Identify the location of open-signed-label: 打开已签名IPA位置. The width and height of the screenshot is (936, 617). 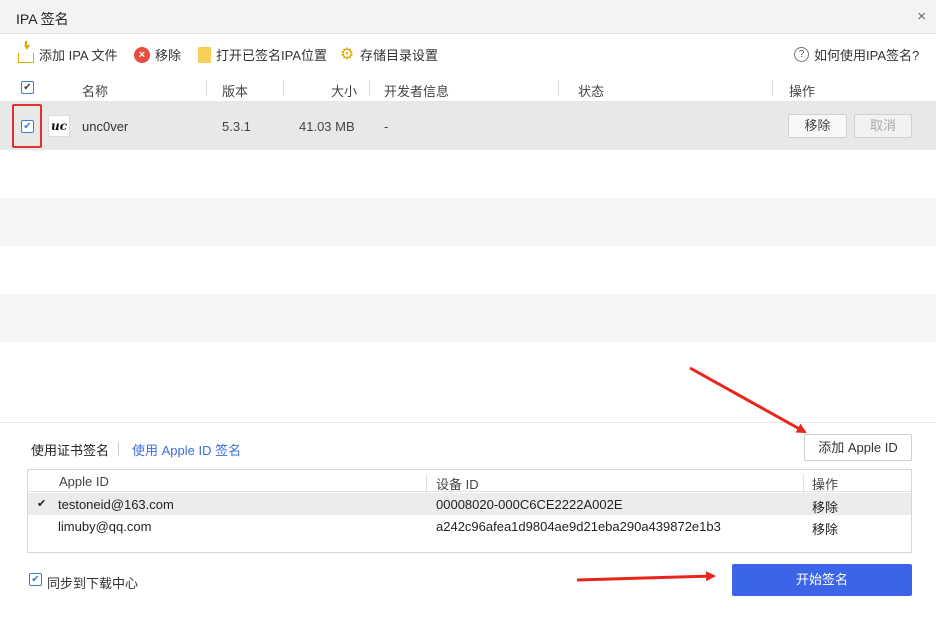
(271, 55).